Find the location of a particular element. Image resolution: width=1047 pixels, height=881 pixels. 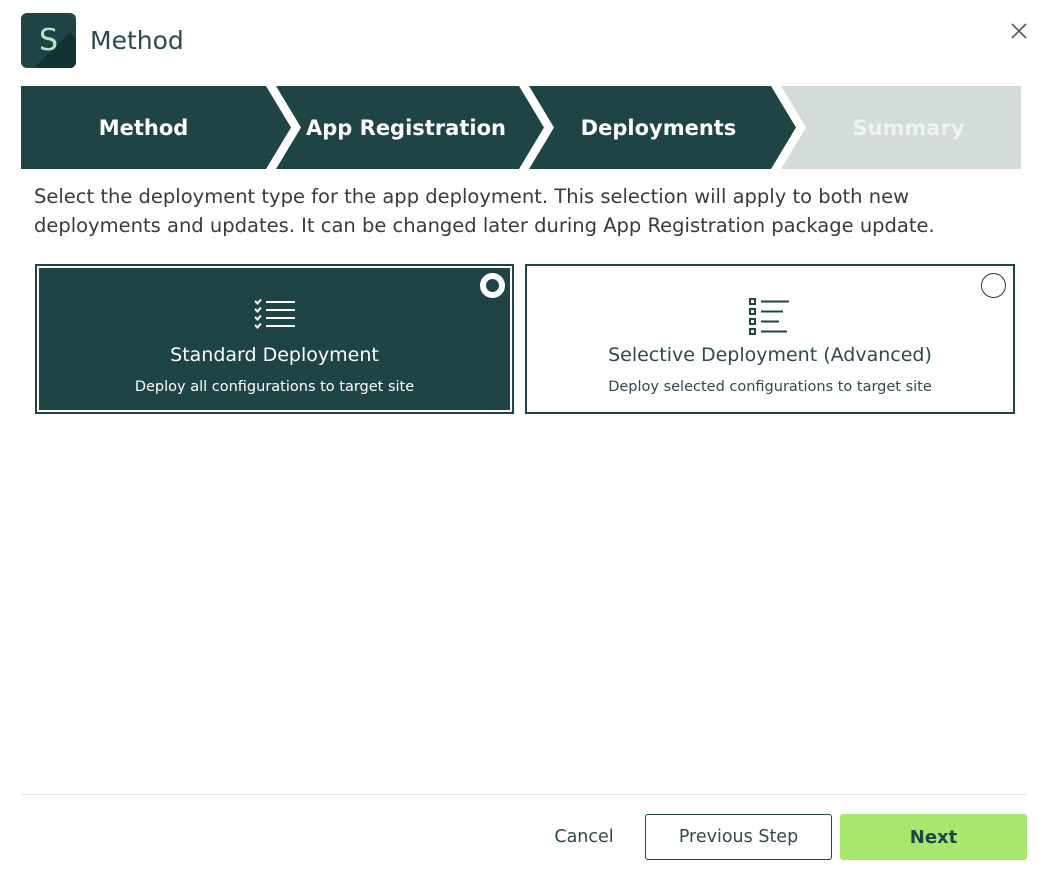

logo-letter: S is located at coordinates (48, 40).